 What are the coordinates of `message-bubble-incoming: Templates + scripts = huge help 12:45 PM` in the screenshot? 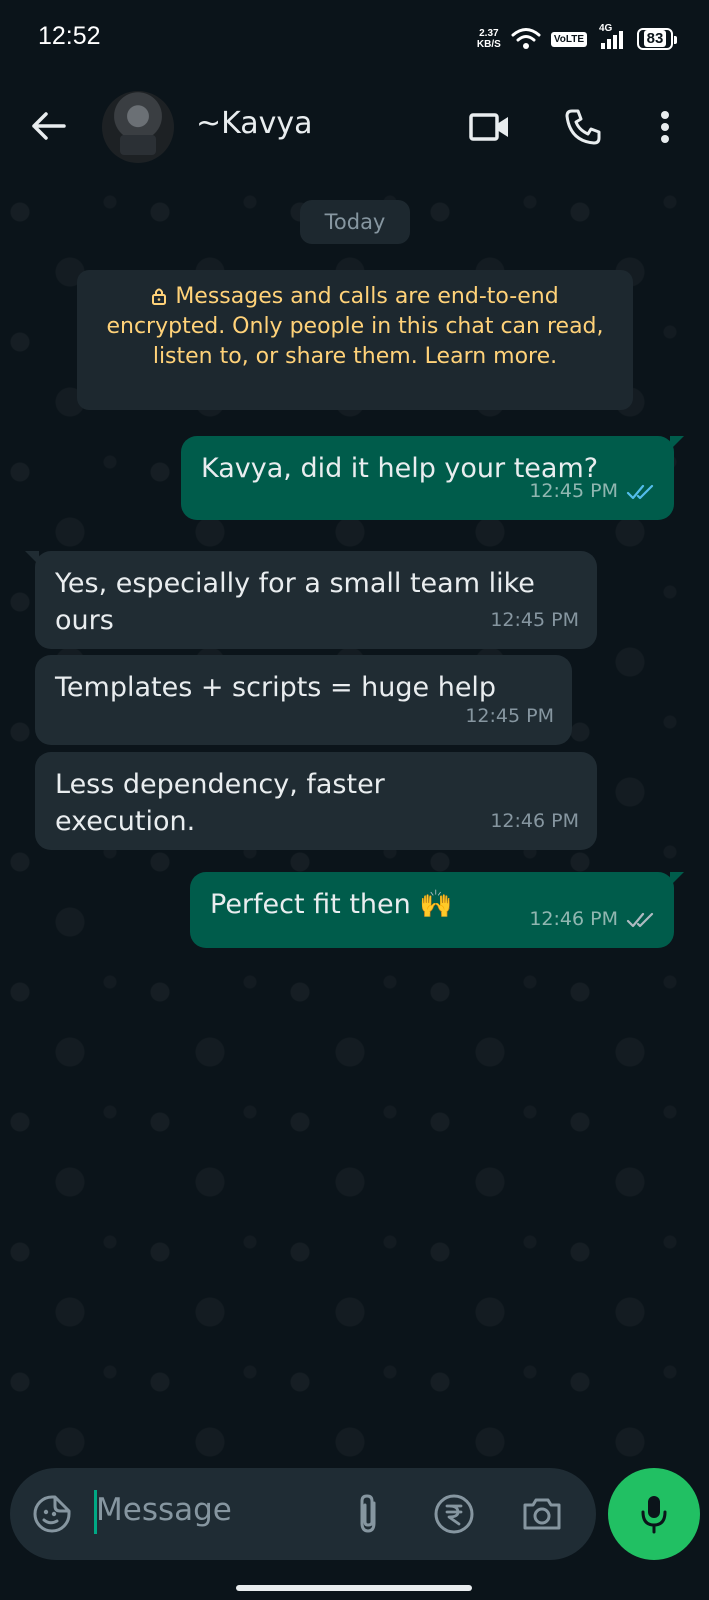 It's located at (303, 700).